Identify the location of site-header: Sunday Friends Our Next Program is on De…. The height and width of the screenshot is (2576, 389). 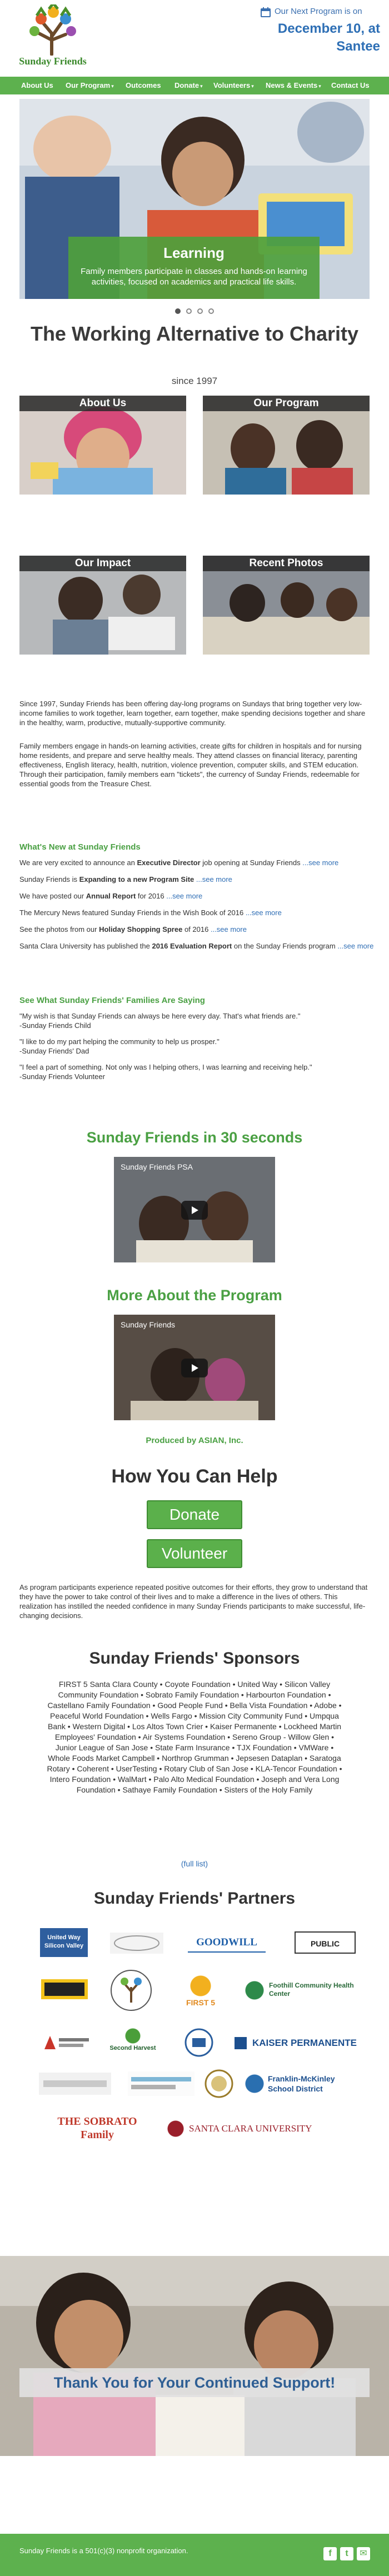
(194, 38).